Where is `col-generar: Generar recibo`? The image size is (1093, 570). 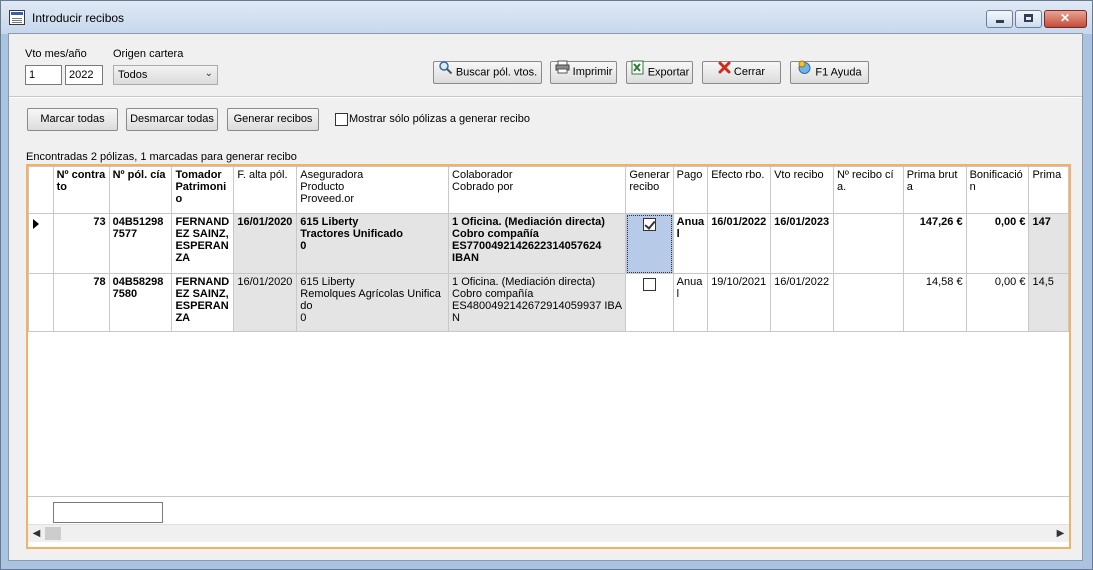 col-generar: Generar recibo is located at coordinates (649, 190).